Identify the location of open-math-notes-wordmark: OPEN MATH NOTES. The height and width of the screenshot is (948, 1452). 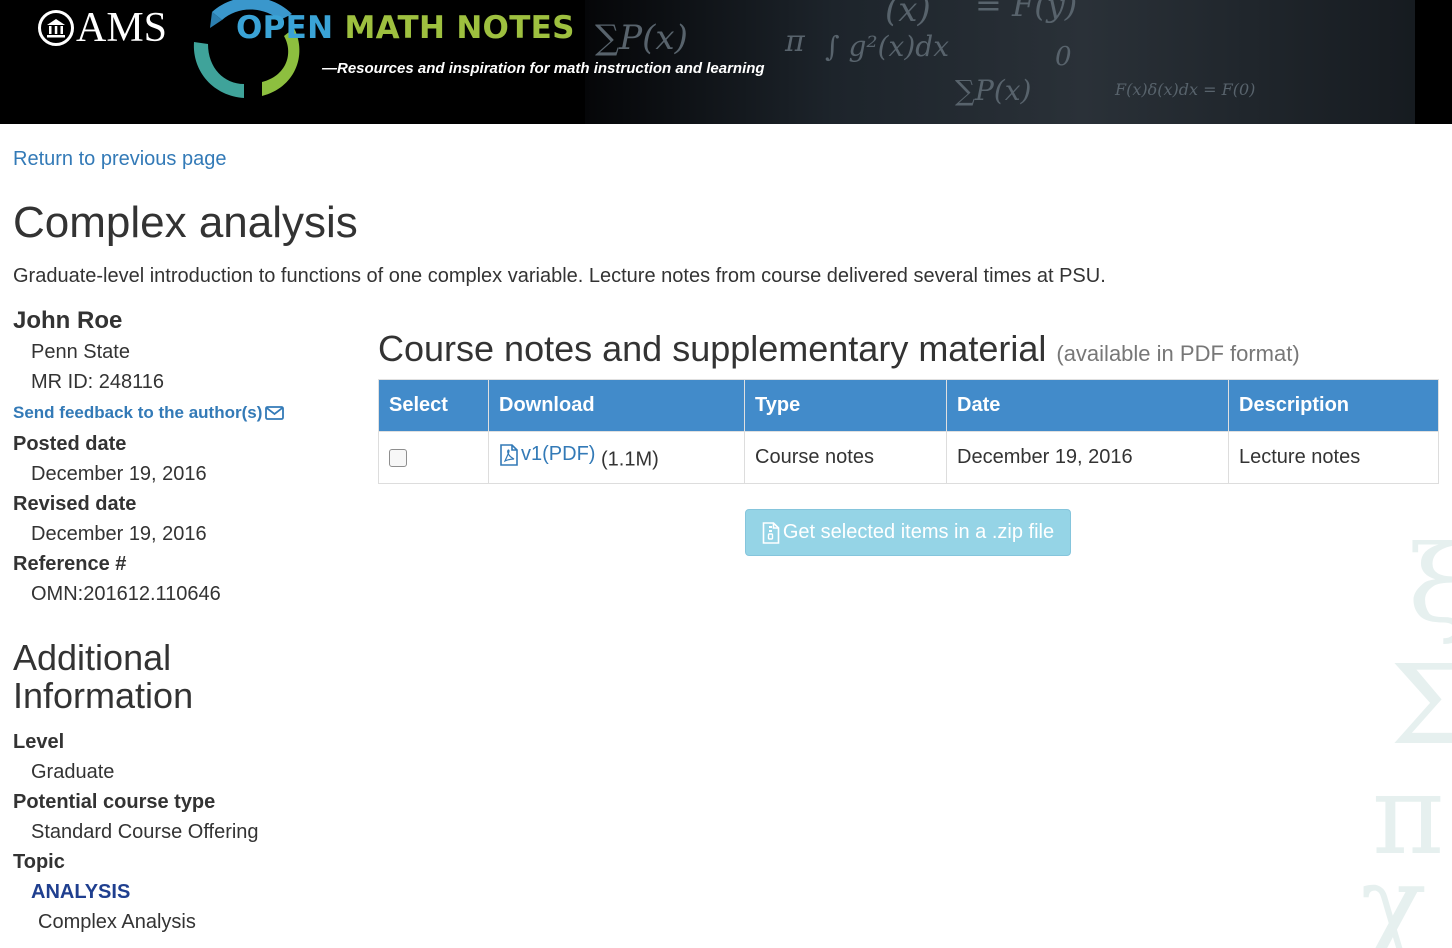
(405, 28).